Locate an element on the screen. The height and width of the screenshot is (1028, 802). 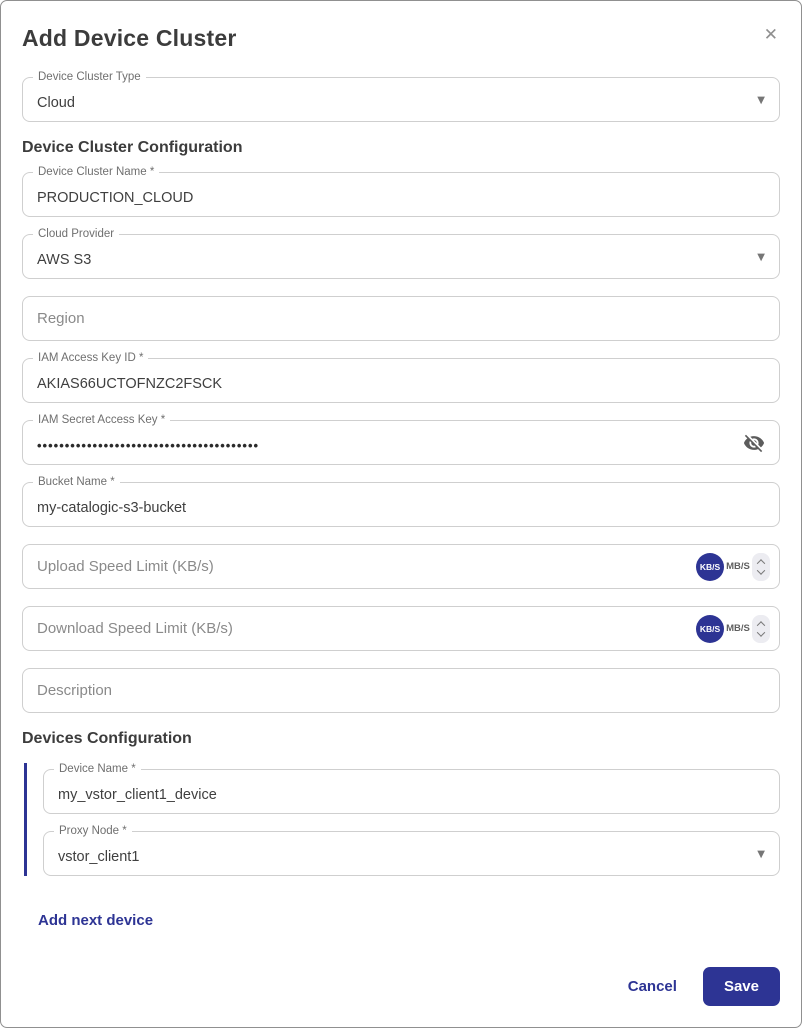
iam-secret-access-key-field: IAM Secret Access Key * is located at coordinates (401, 439).